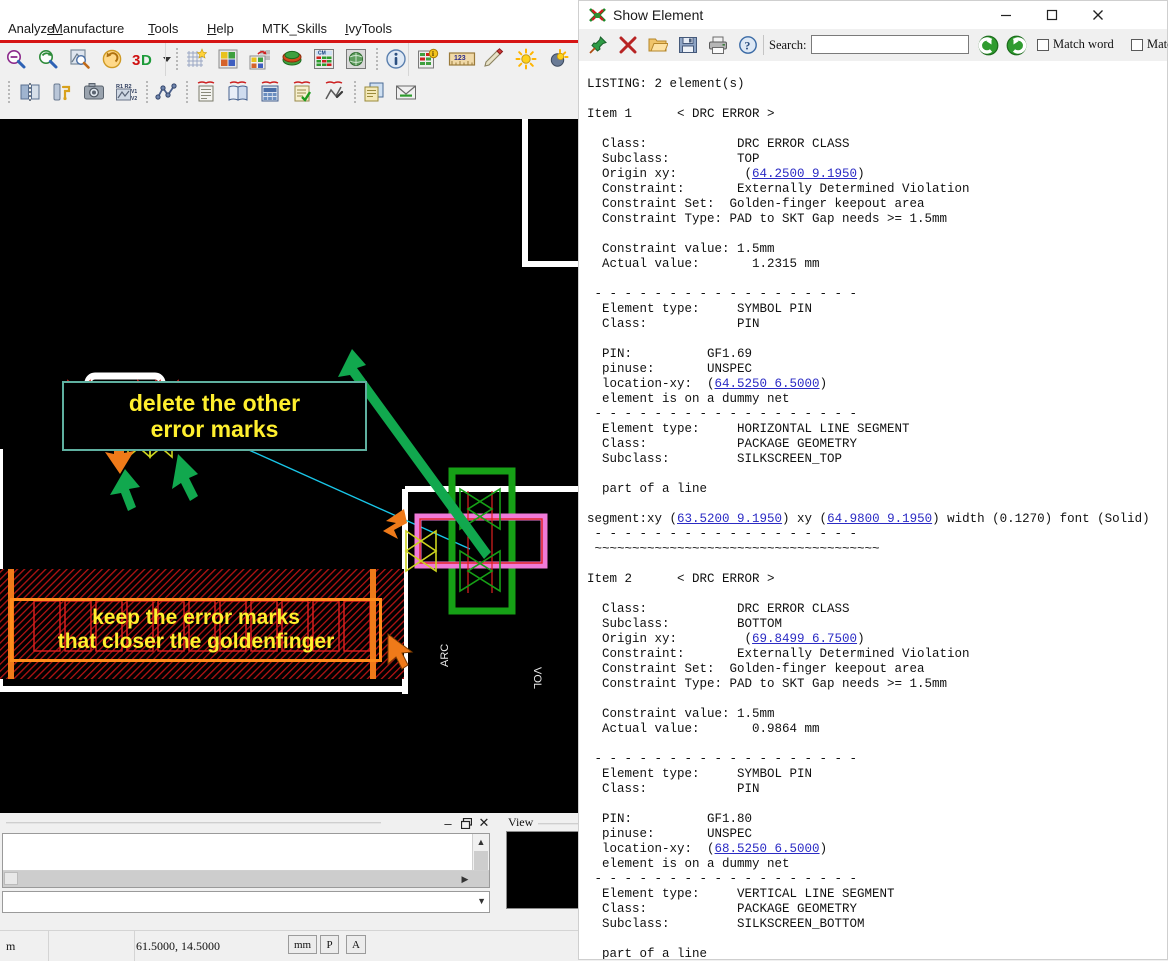 This screenshot has width=1168, height=961. I want to click on measure-icon: 123, so click(462, 59).